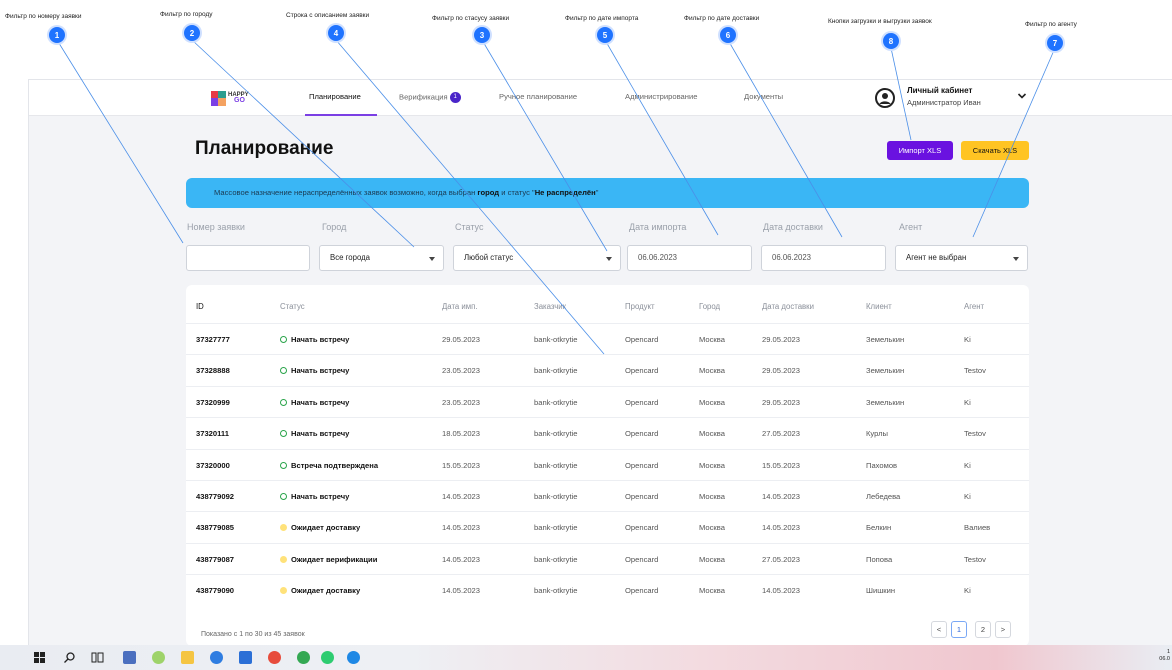 This screenshot has height=670, width=1172. I want to click on callout-badge-4: 4, so click(336, 33).